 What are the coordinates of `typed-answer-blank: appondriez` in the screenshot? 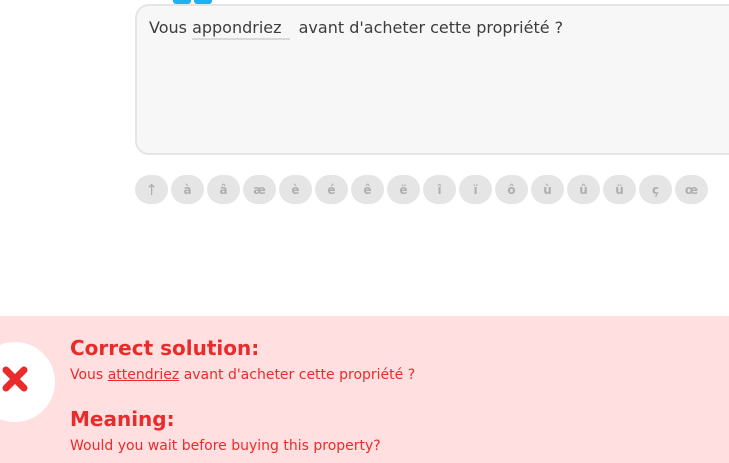 It's located at (241, 29).